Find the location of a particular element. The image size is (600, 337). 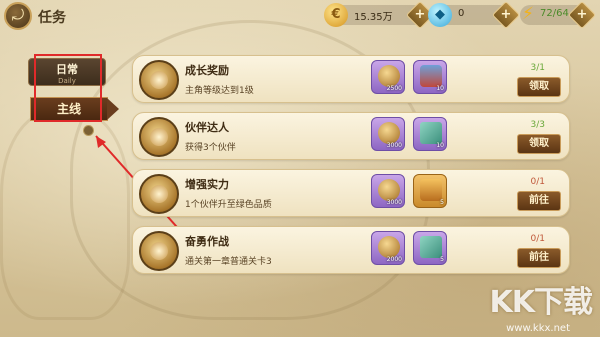

watermark-logo: KK下载 is located at coordinates (541, 302).